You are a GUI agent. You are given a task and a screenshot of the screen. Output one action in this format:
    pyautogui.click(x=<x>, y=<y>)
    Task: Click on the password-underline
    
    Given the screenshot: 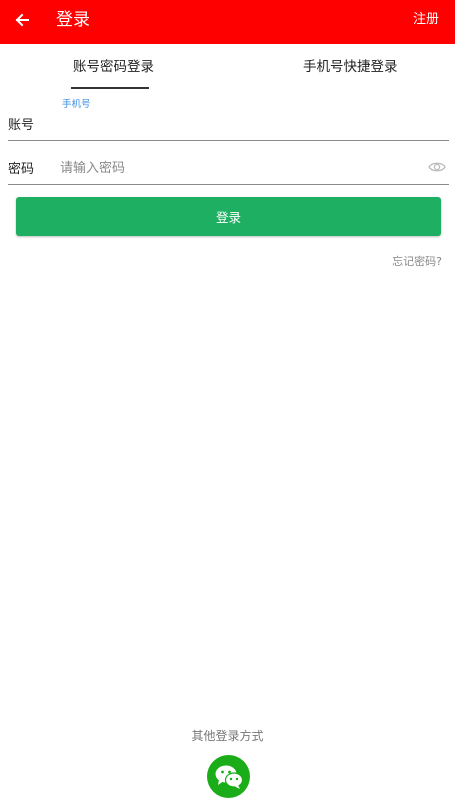 What is the action you would take?
    pyautogui.click(x=228, y=184)
    